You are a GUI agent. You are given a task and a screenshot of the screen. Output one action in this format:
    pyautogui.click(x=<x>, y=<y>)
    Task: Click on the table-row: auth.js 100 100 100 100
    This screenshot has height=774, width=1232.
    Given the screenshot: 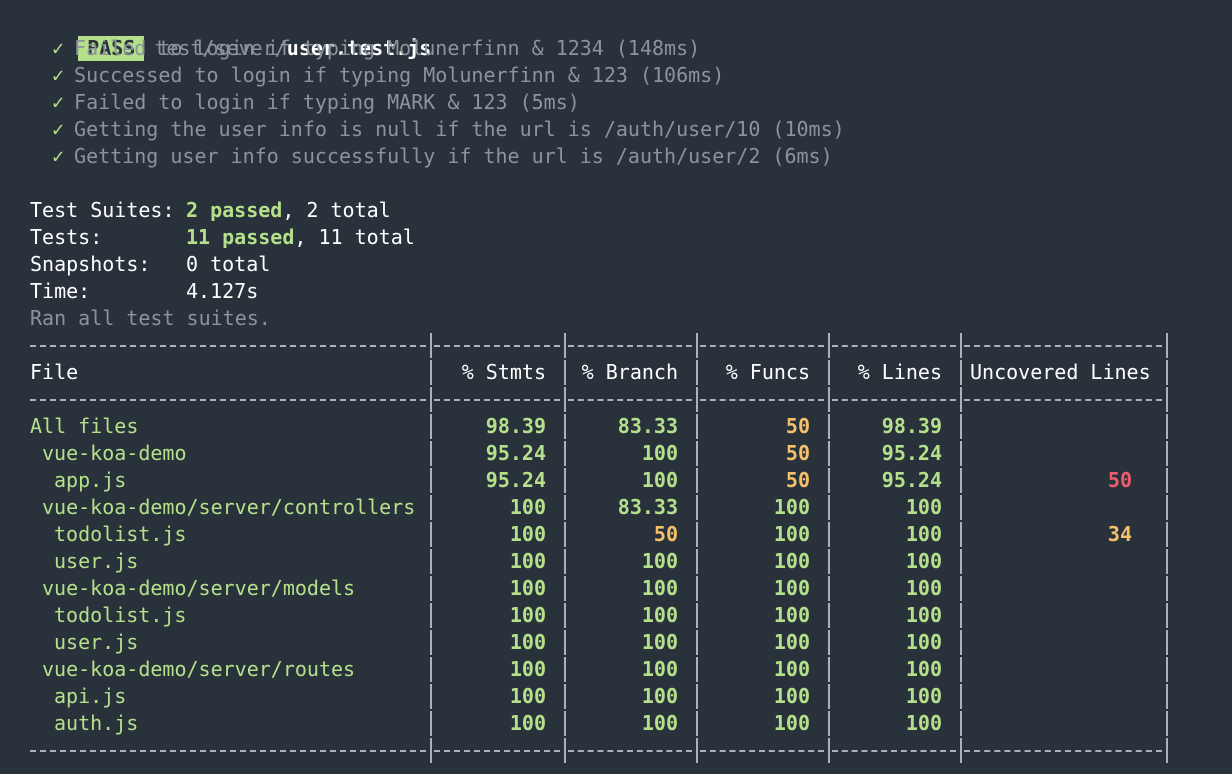 What is the action you would take?
    pyautogui.click(x=631, y=723)
    